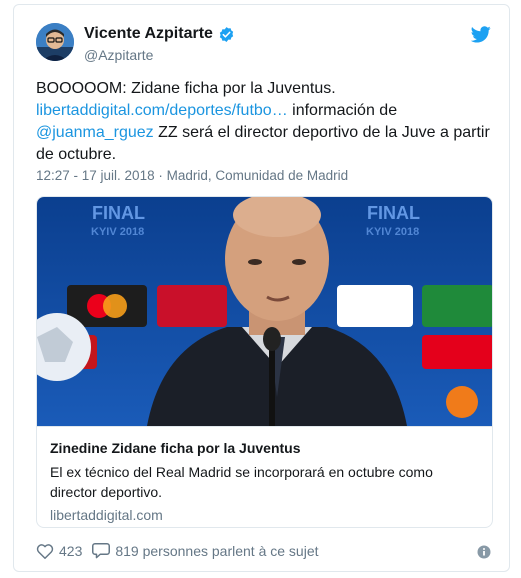 This screenshot has height=578, width=521. I want to click on tweet-line1: BOOOOOM: Zidane ficha por la Juventus., so click(186, 88).